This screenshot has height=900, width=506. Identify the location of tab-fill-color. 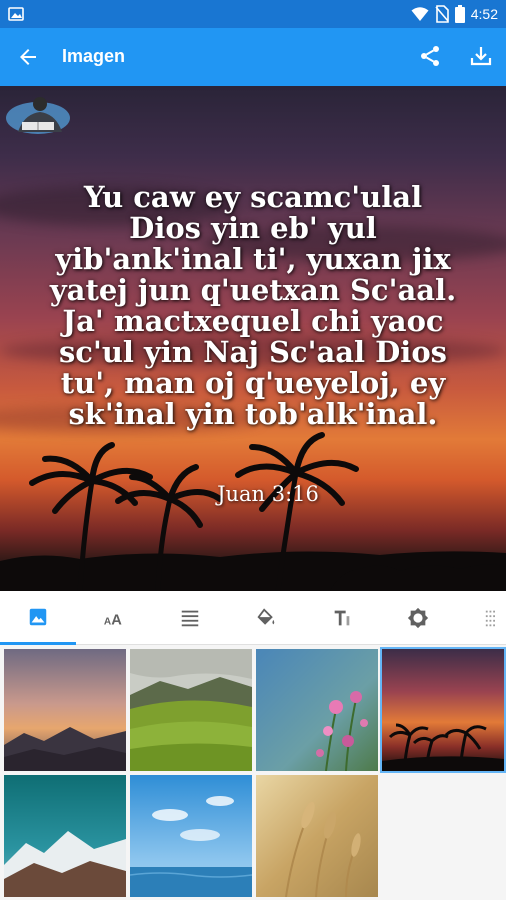
(266, 618).